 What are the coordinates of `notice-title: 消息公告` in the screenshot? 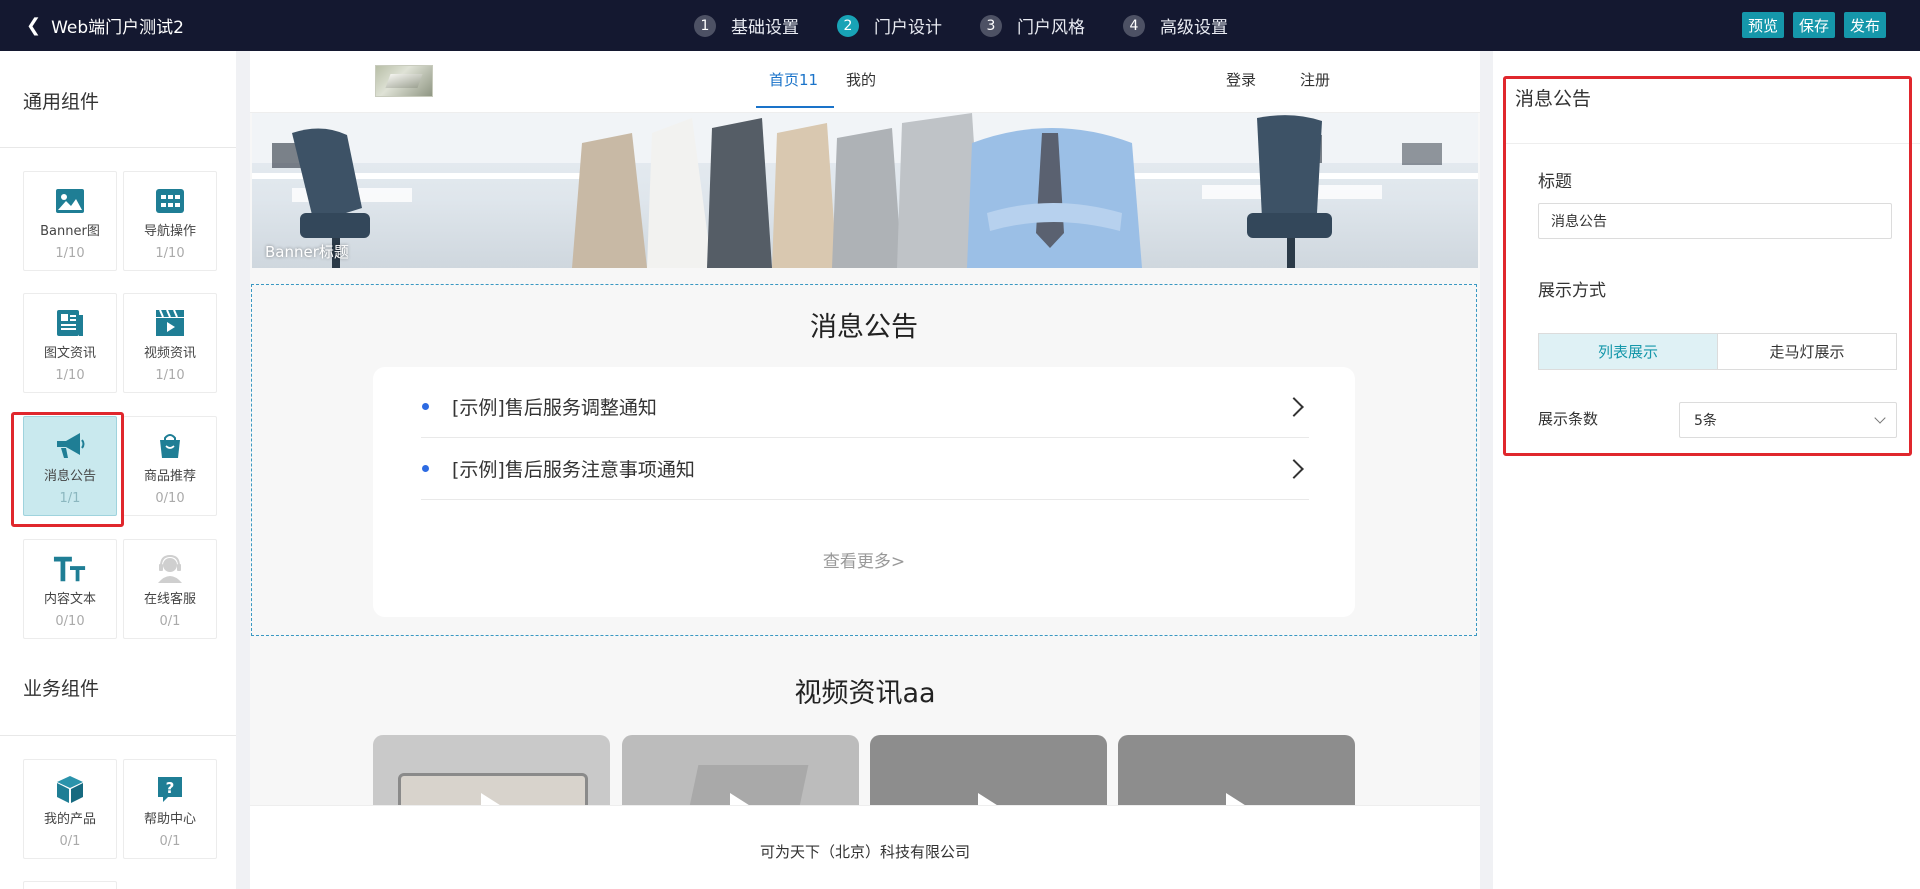 It's located at (864, 327).